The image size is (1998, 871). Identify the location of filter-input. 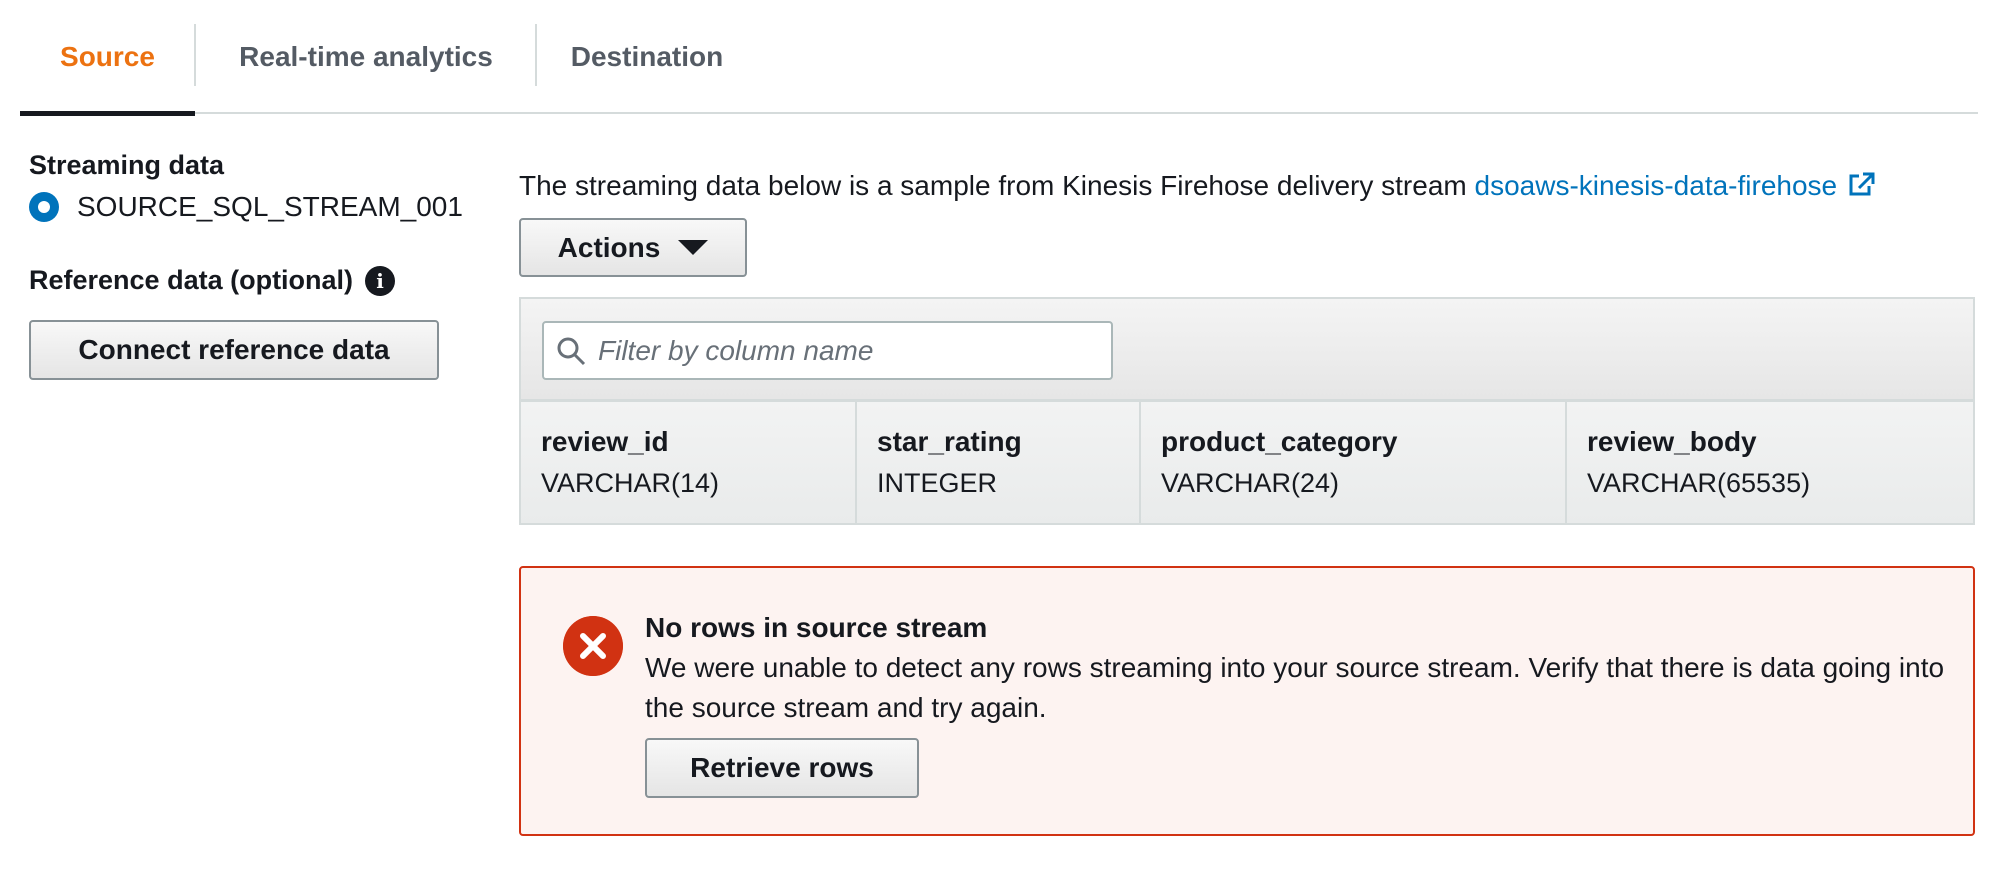
(848, 350).